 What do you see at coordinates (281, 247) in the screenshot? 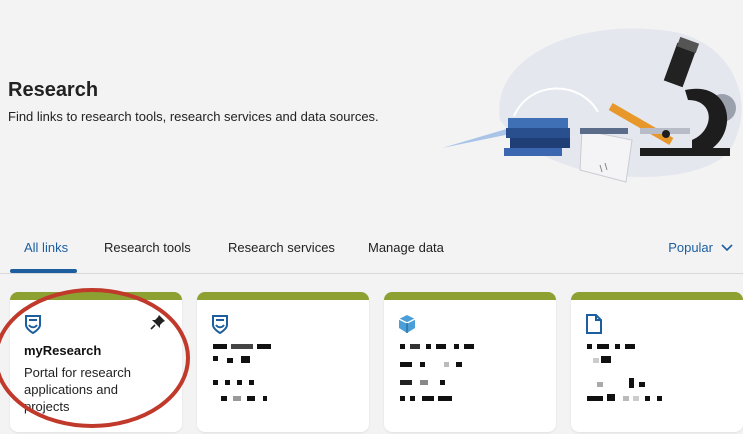
I see `tab-research-services: Research services` at bounding box center [281, 247].